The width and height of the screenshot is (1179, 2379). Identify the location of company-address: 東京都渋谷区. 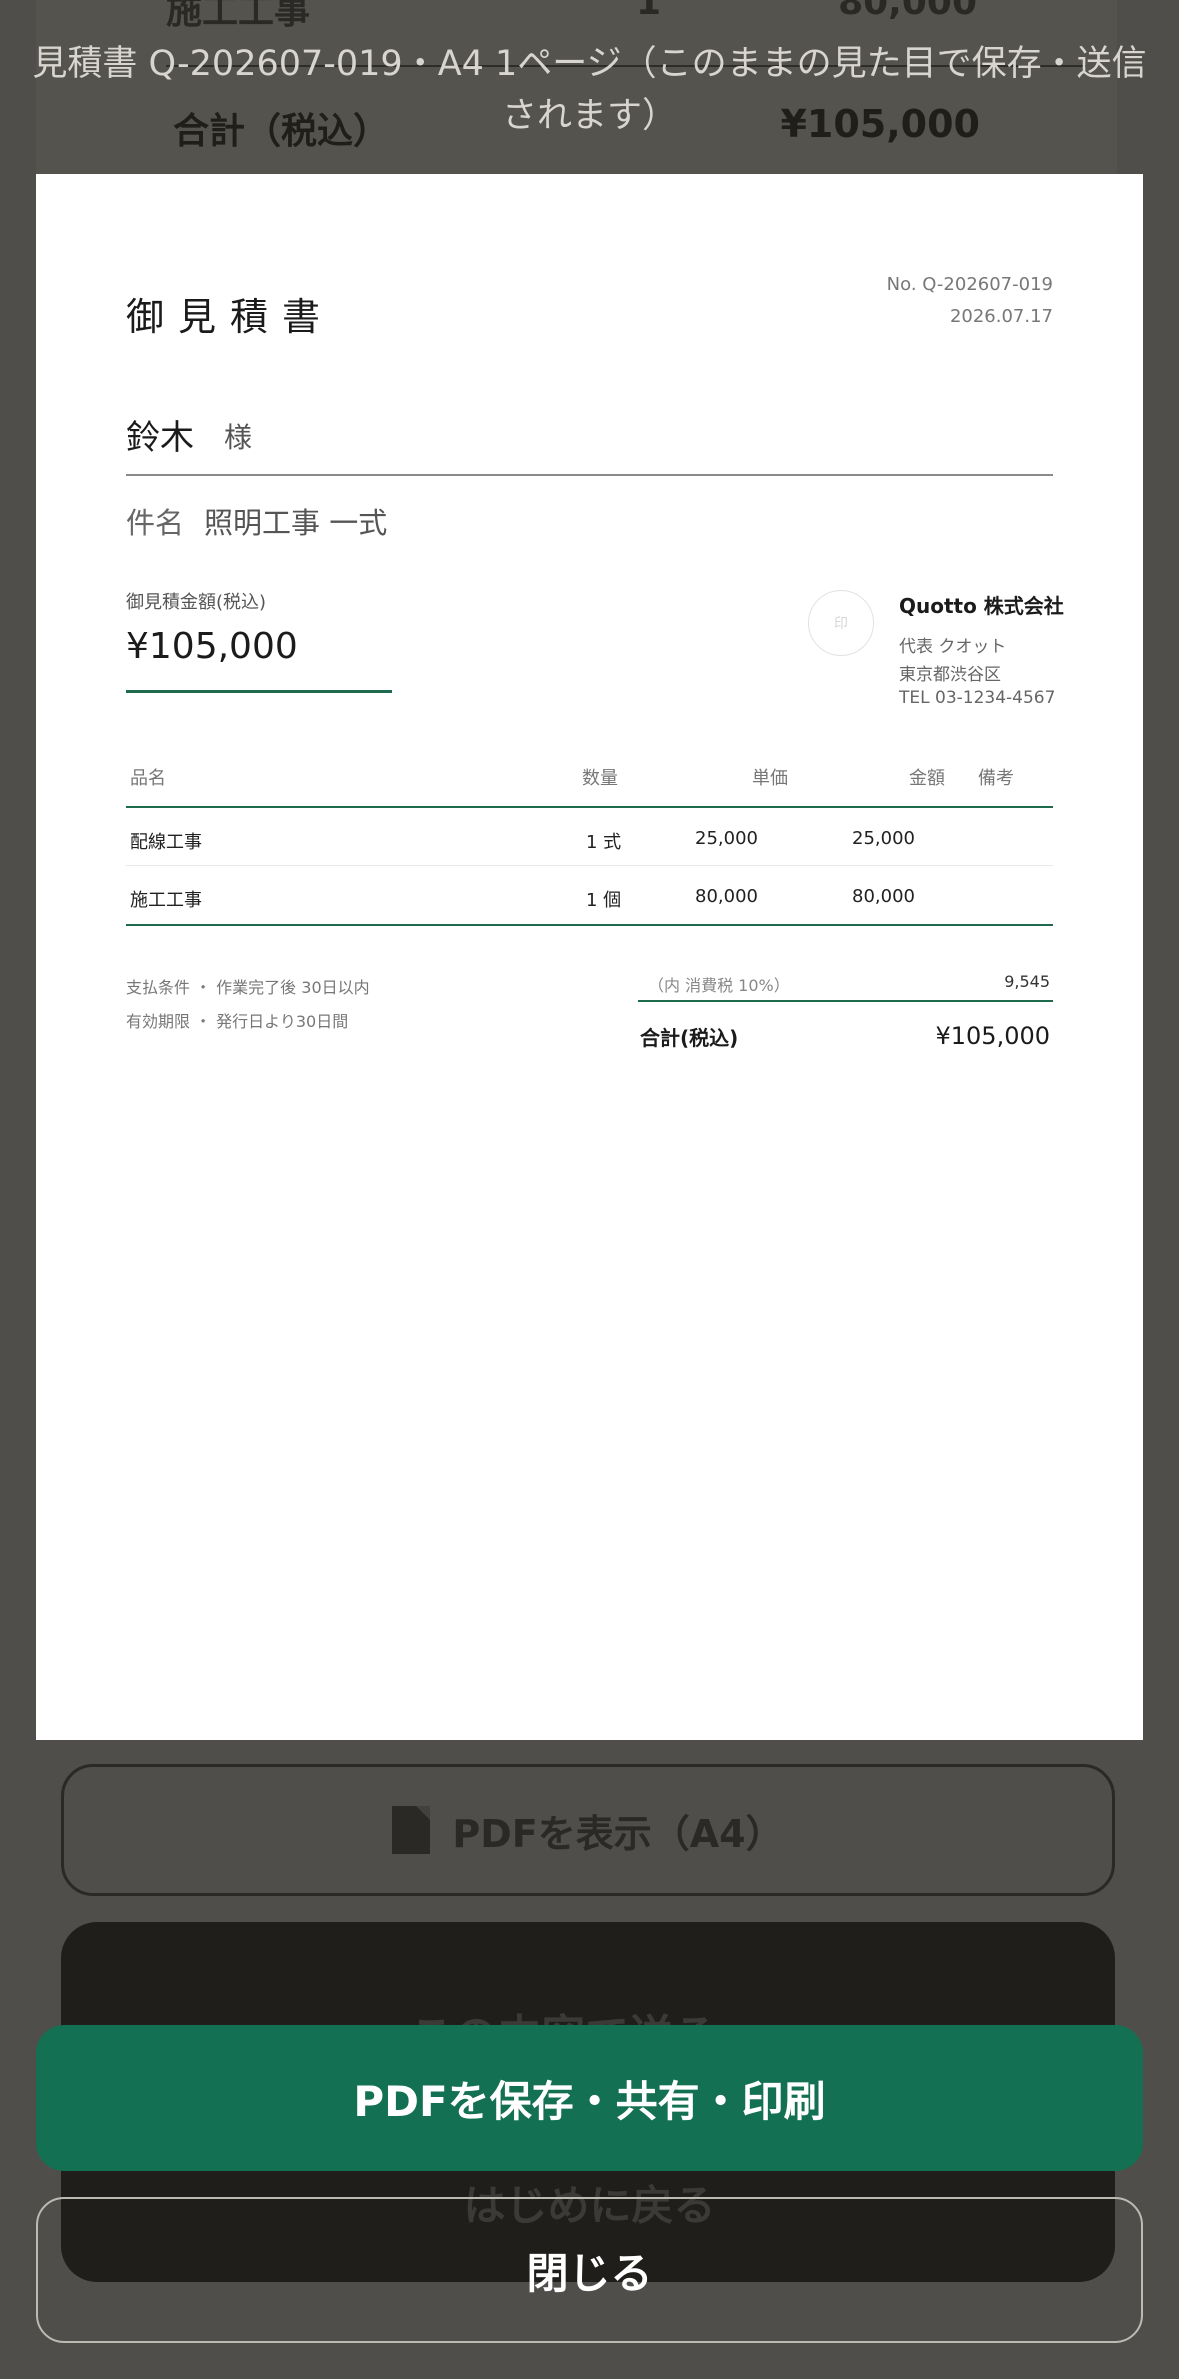
(950, 675).